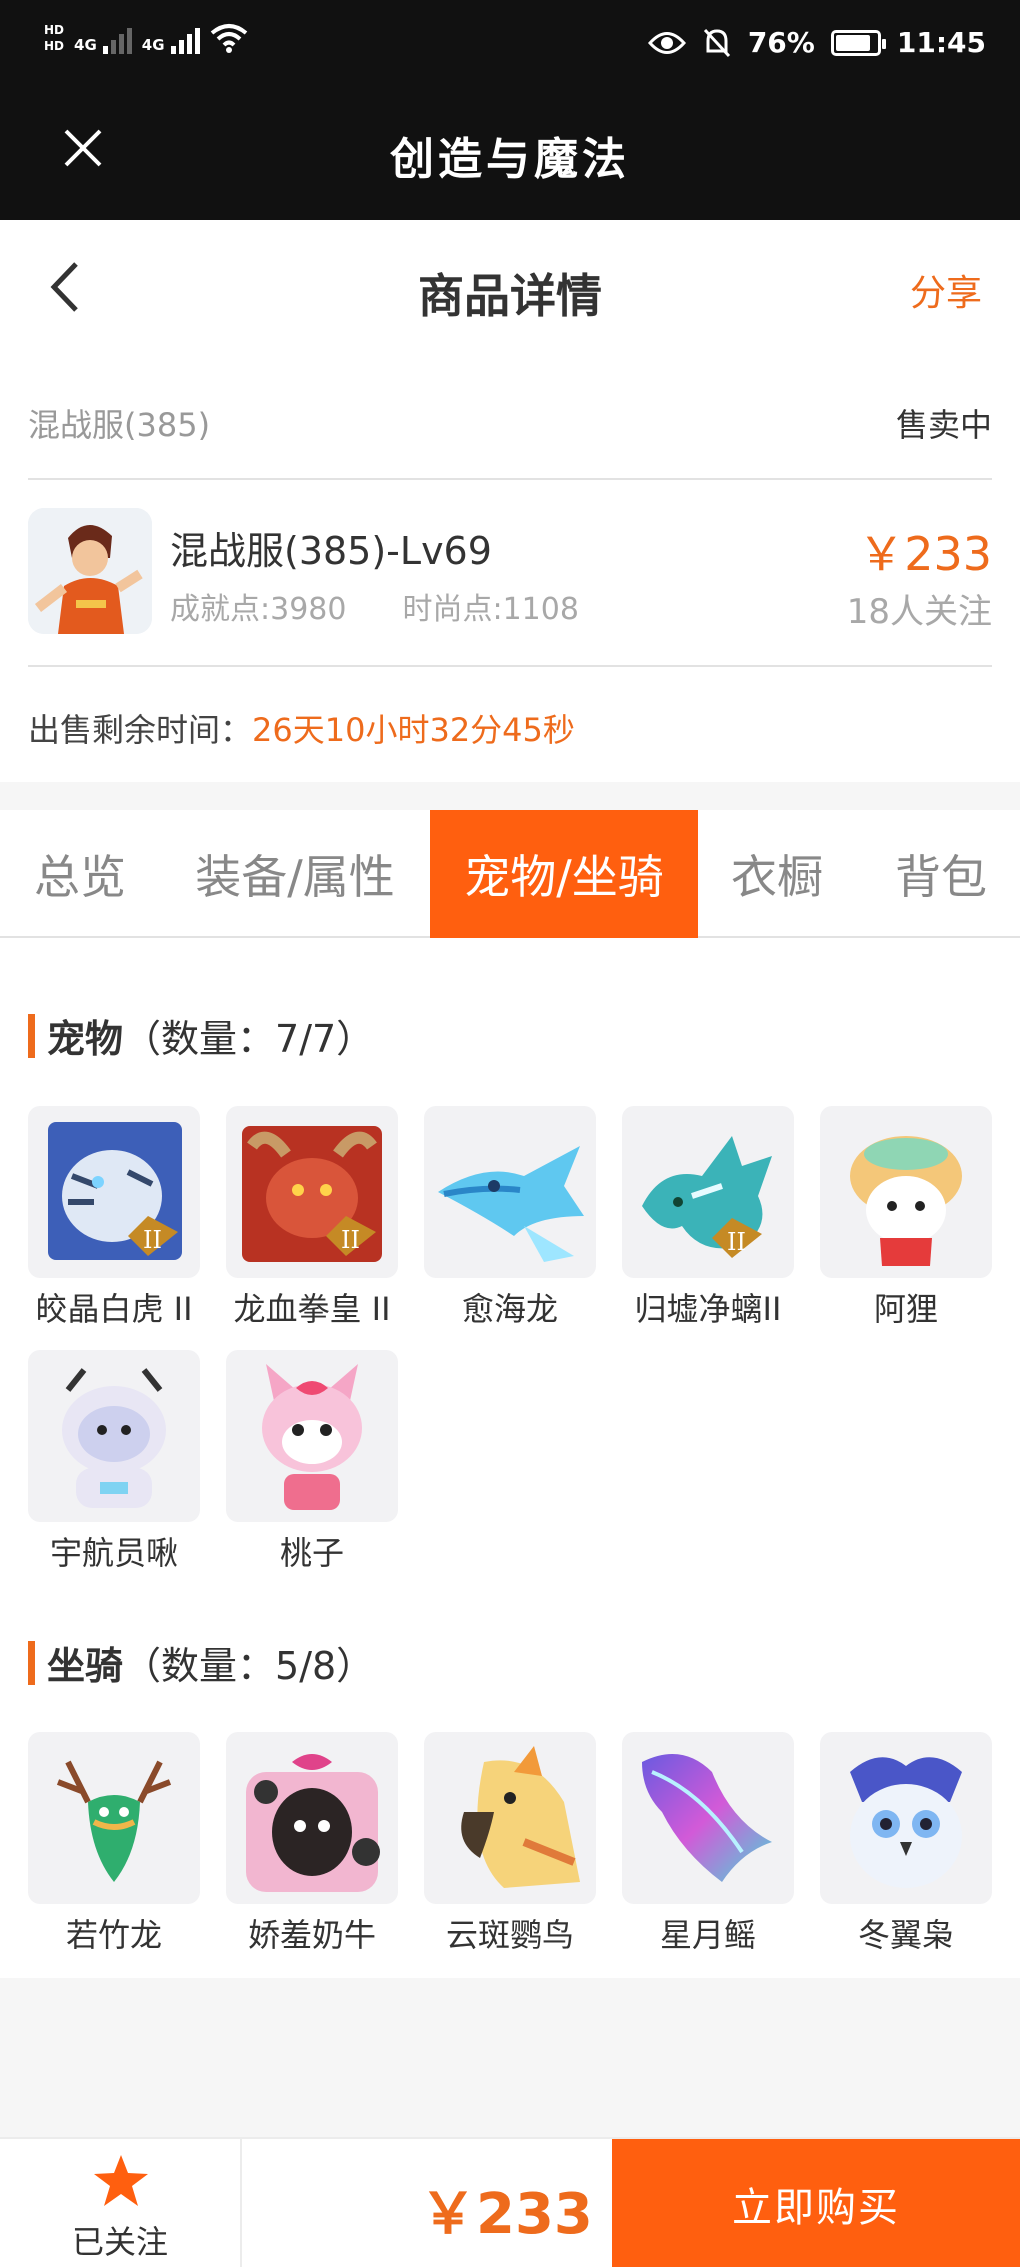 This screenshot has height=2267, width=1020. I want to click on mount-thumb-parrot, so click(510, 1818).